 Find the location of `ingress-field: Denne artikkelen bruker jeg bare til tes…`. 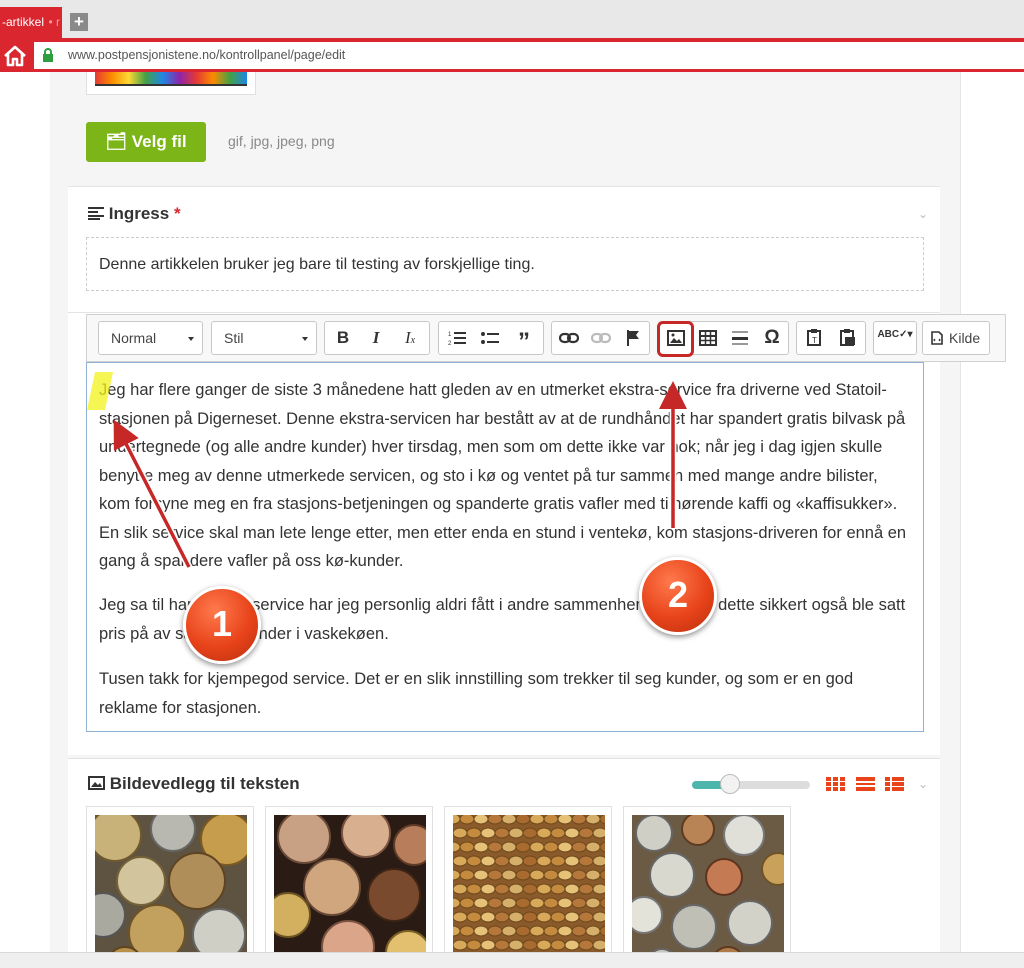

ingress-field: Denne artikkelen bruker jeg bare til tes… is located at coordinates (505, 264).